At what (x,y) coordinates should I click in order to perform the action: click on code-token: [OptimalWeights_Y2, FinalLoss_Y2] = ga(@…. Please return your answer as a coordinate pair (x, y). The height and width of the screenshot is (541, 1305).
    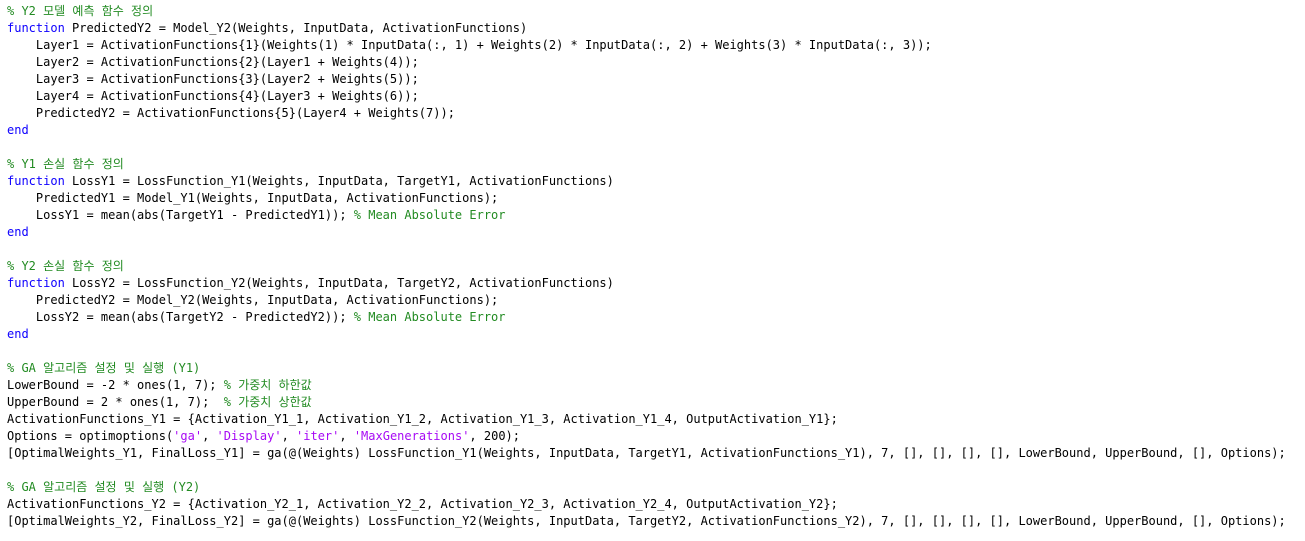
    Looking at the image, I should click on (646, 521).